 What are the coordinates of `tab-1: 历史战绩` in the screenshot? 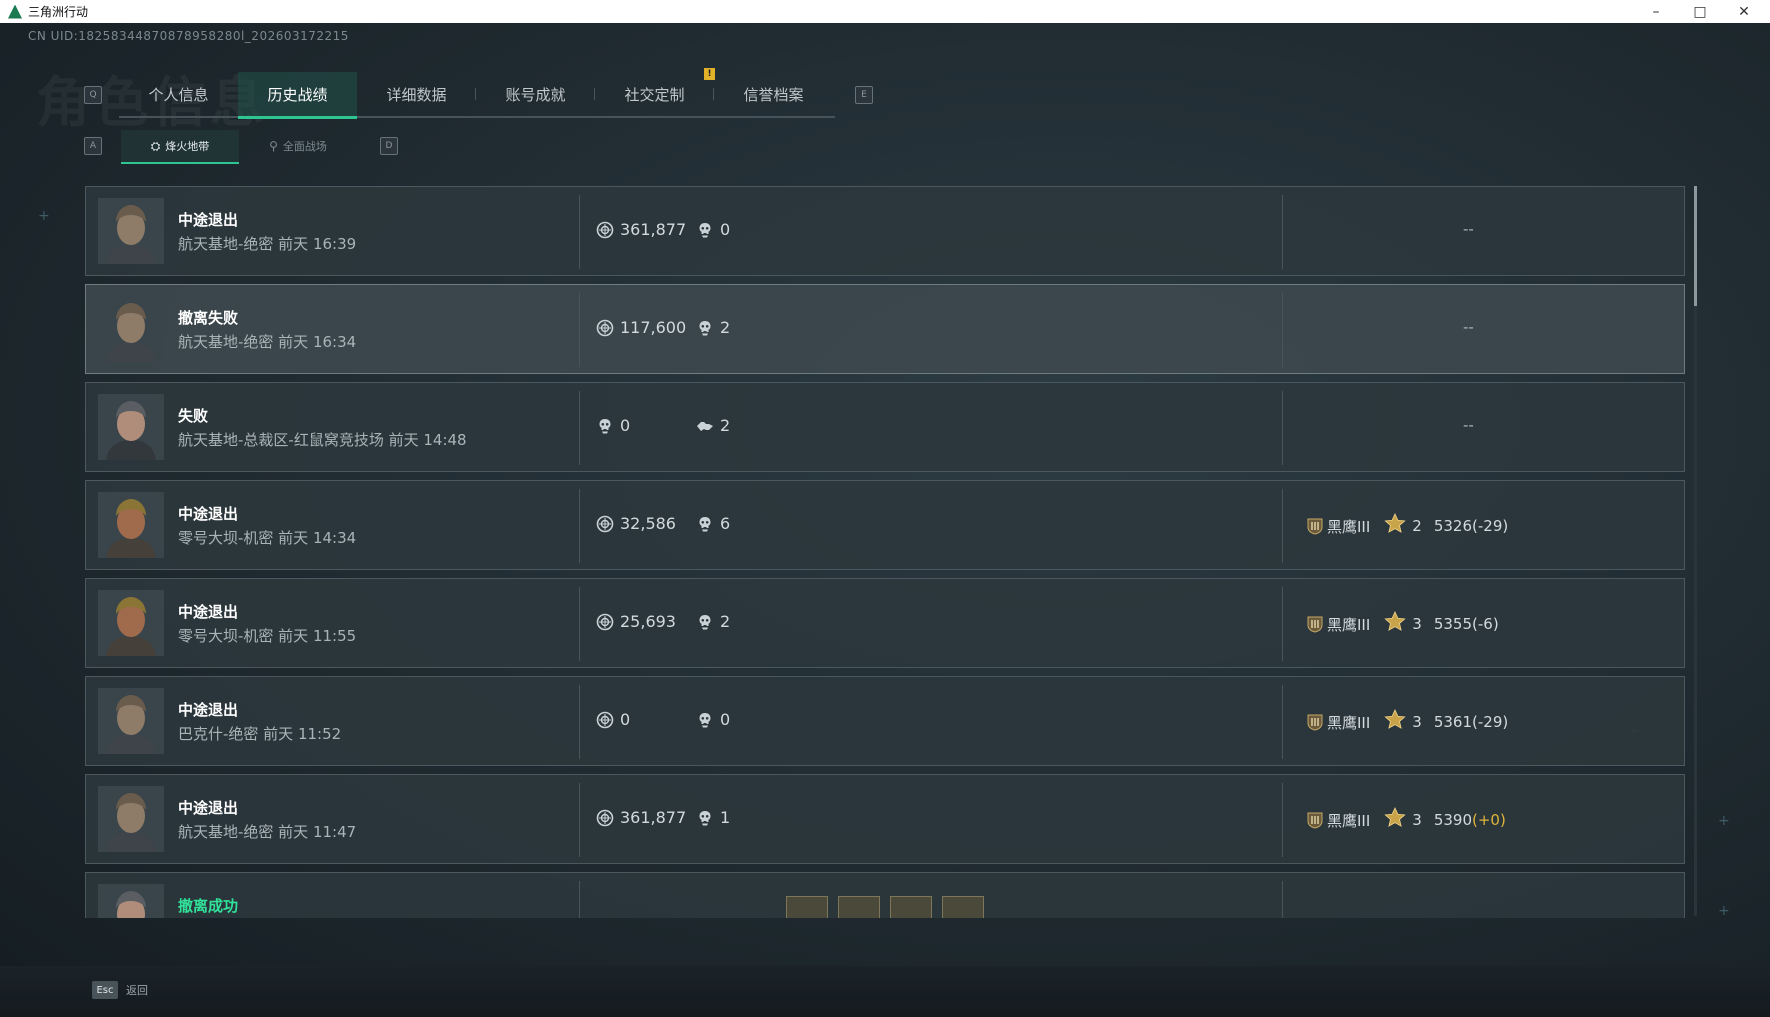 It's located at (297, 95).